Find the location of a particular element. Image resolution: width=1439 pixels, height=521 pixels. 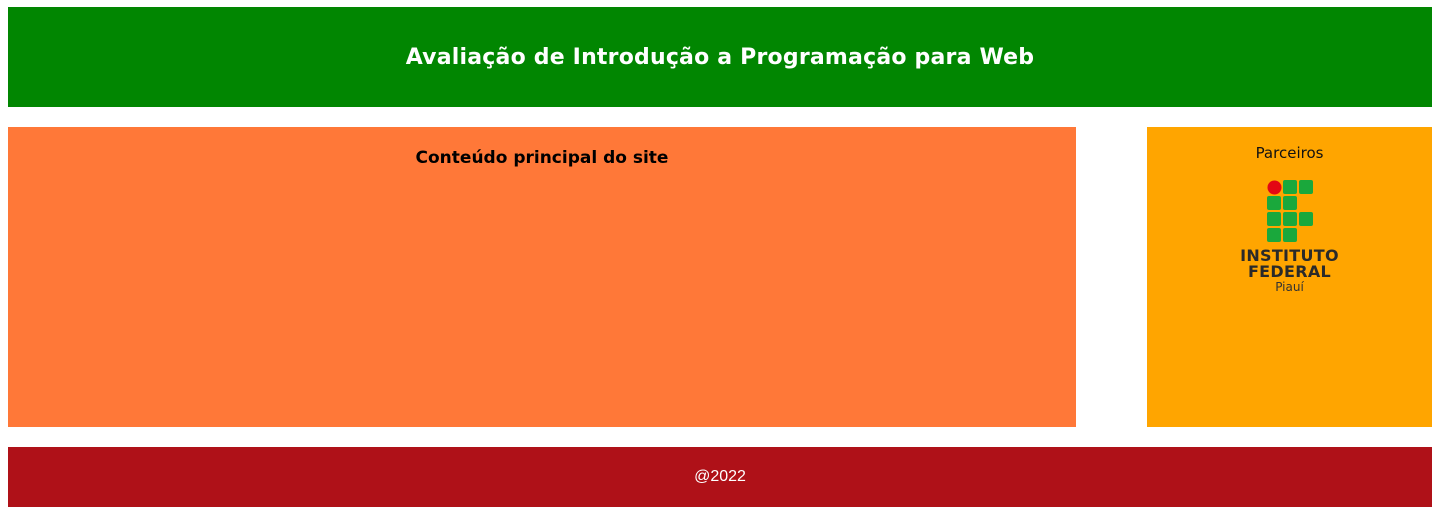

partners-title: Parceiros is located at coordinates (1289, 153).